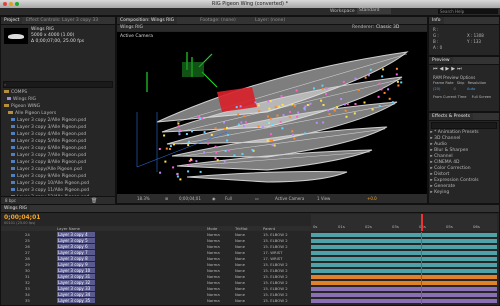 Image resolution: width=500 pixels, height=306 pixels. I want to click on tab-timeline-wings-rig: Wings RIG, so click(16, 208).